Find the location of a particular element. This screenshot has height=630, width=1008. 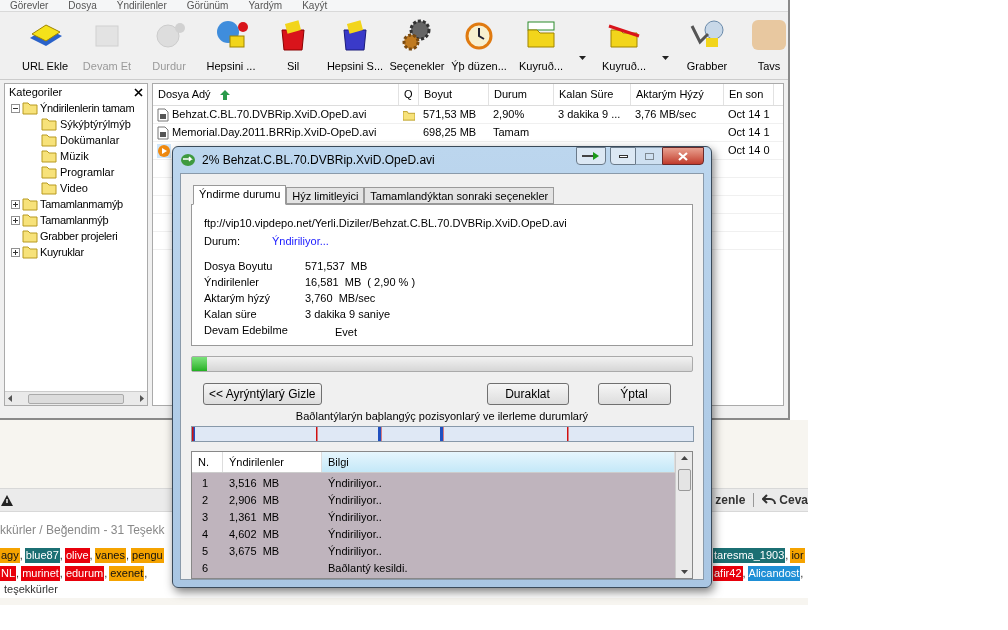

menu-item: Yardým is located at coordinates (265, 5).